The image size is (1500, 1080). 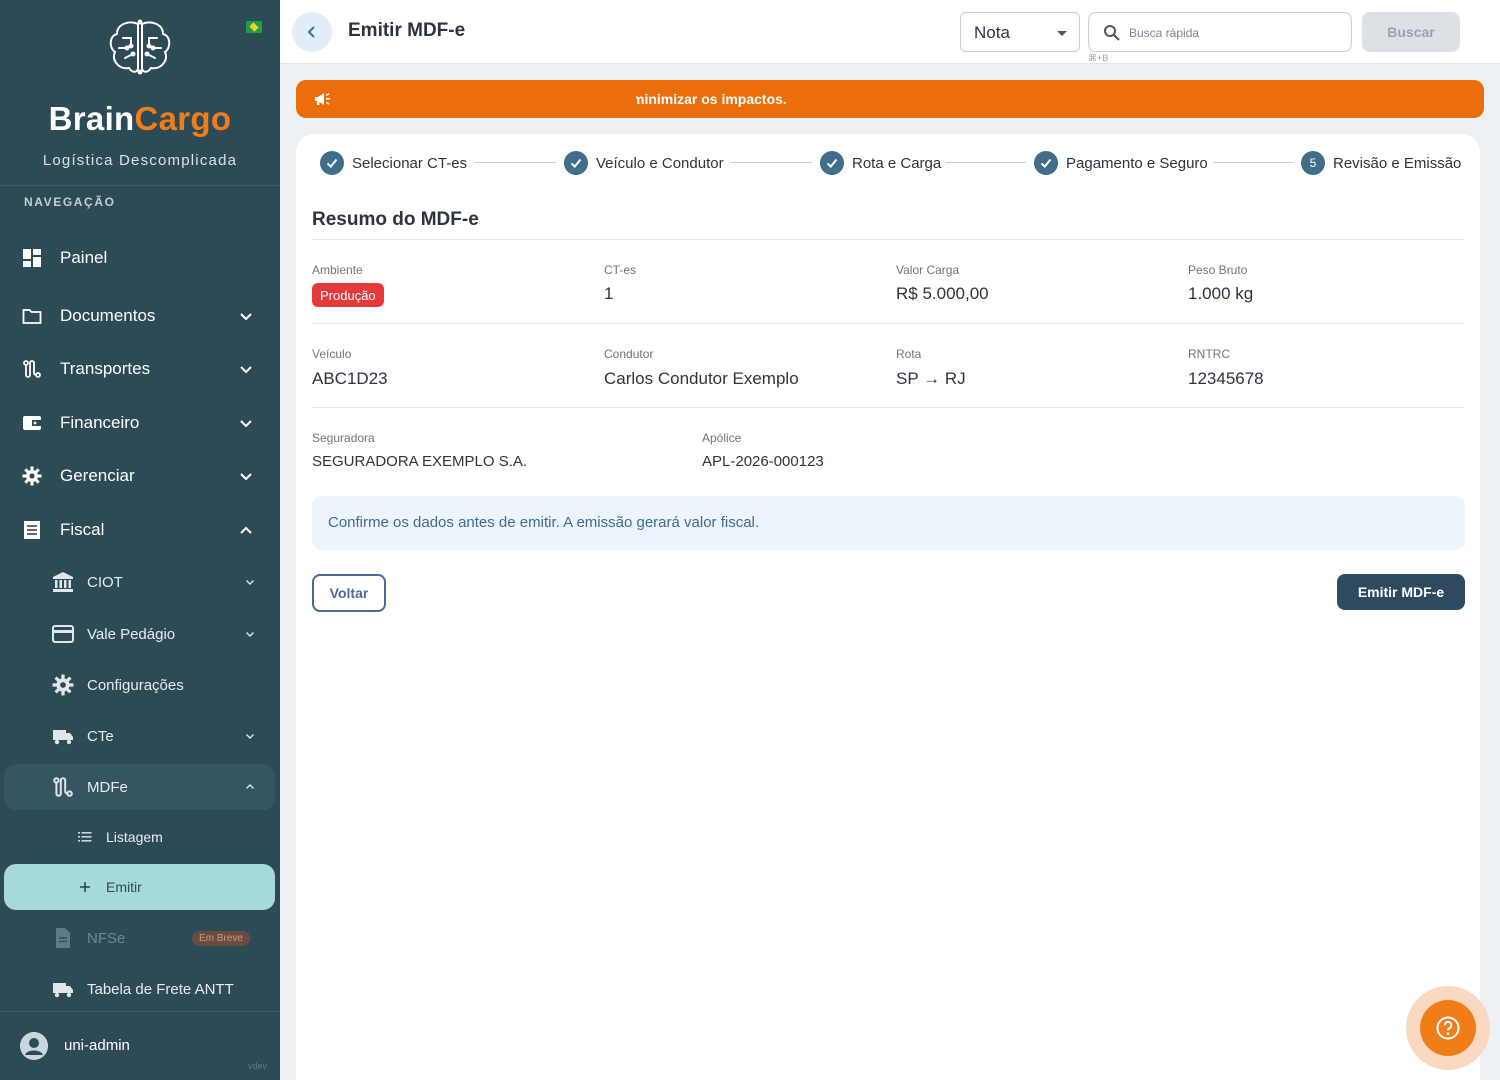 What do you see at coordinates (105, 368) in the screenshot?
I see `sidebar-item-label: Transportes` at bounding box center [105, 368].